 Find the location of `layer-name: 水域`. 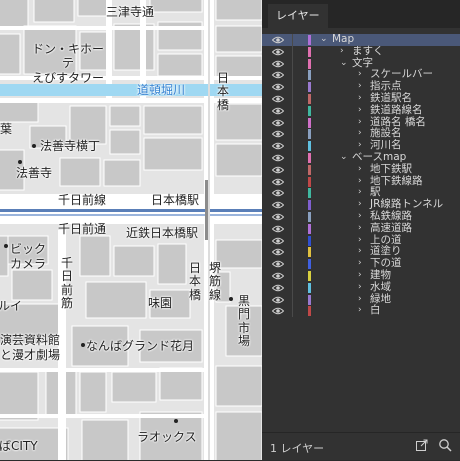

layer-name: 水域 is located at coordinates (380, 286).